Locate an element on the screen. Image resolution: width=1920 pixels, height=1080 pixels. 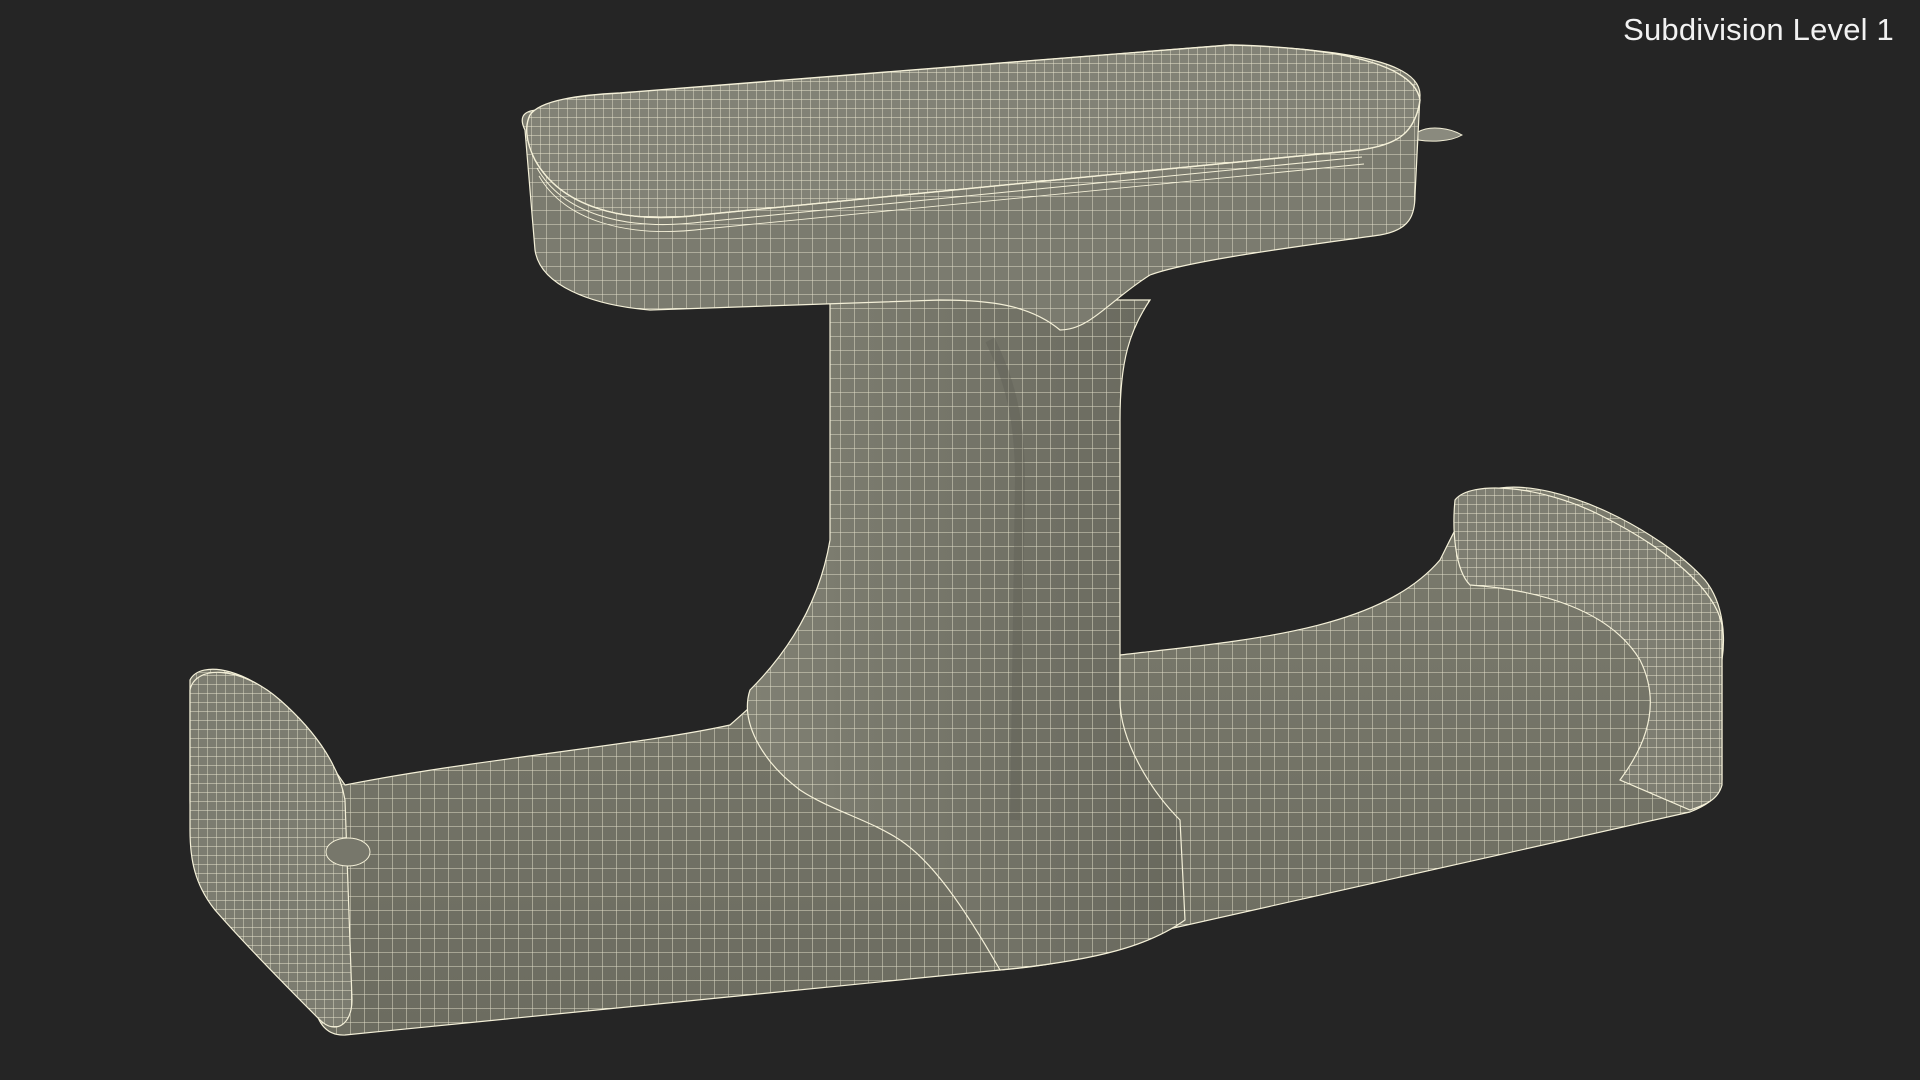
subdivision-level-label: Subdivision Level 1 is located at coordinates (1758, 29).